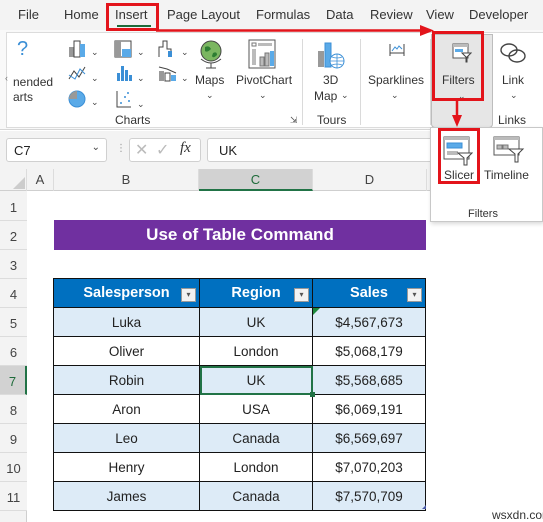  Describe the element at coordinates (81, 14) in the screenshot. I see `tab-home: Home` at that location.